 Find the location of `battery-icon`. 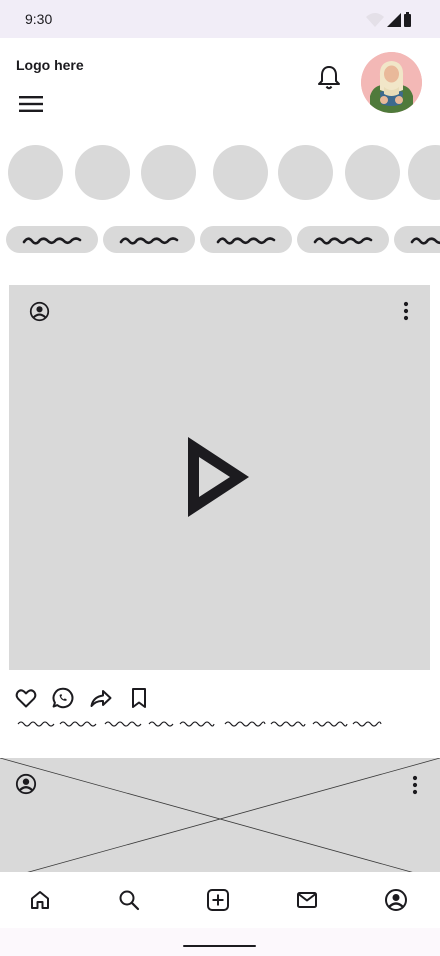

battery-icon is located at coordinates (407, 20).